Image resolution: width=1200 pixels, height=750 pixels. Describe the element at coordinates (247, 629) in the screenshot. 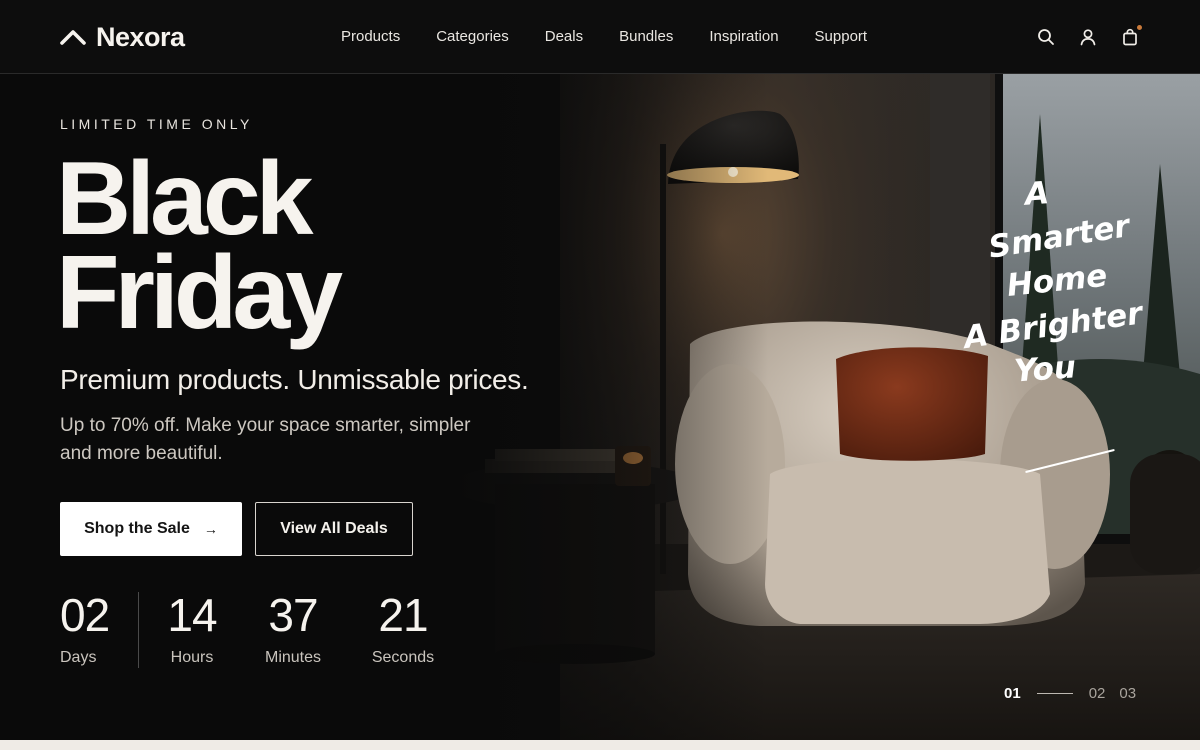

I see `countdown-timer: 02 Days 14 Hours 37 Minutes 21 Seconds` at that location.